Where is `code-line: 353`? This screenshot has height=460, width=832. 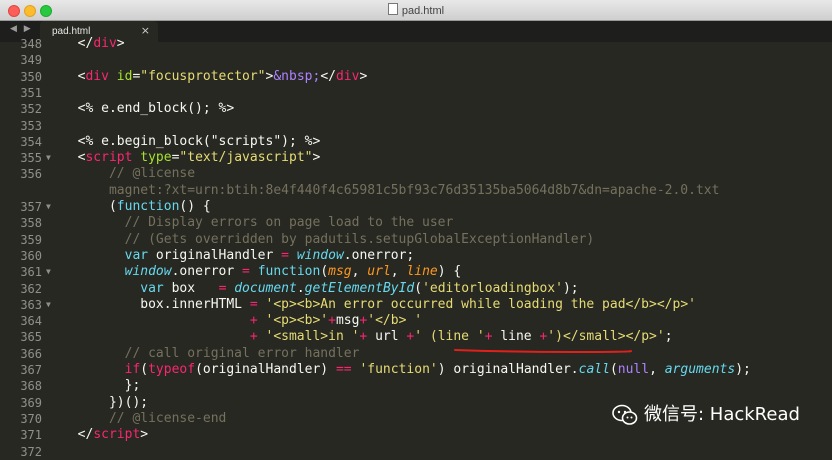
code-line: 353 is located at coordinates (416, 126).